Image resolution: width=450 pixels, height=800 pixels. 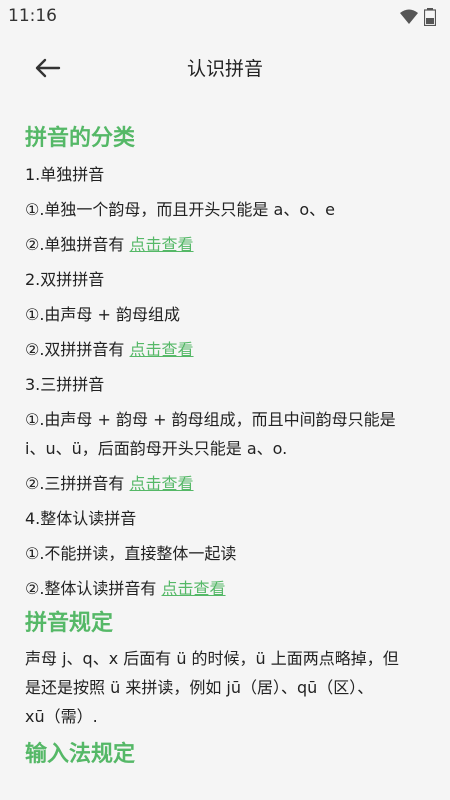 I want to click on status-time: 11:16, so click(x=32, y=16).